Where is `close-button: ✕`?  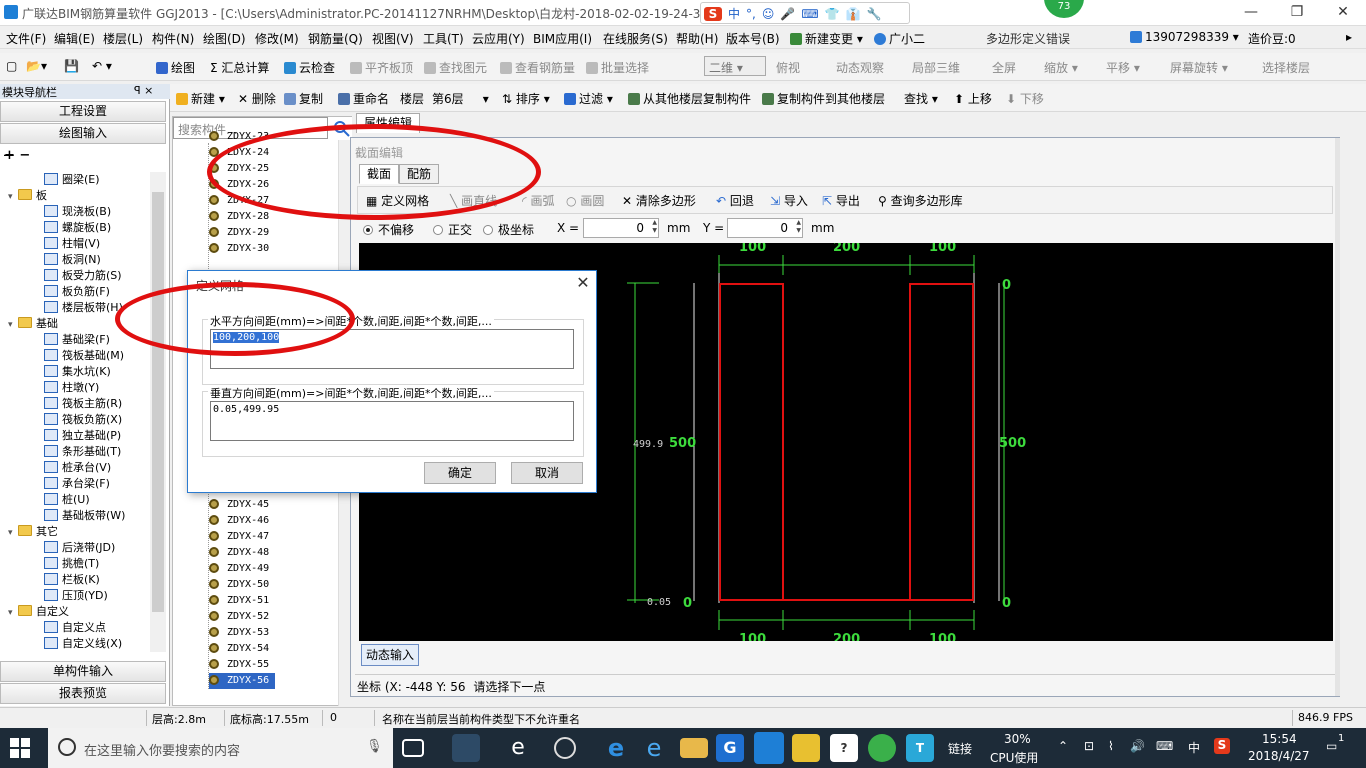 close-button: ✕ is located at coordinates (1343, 13).